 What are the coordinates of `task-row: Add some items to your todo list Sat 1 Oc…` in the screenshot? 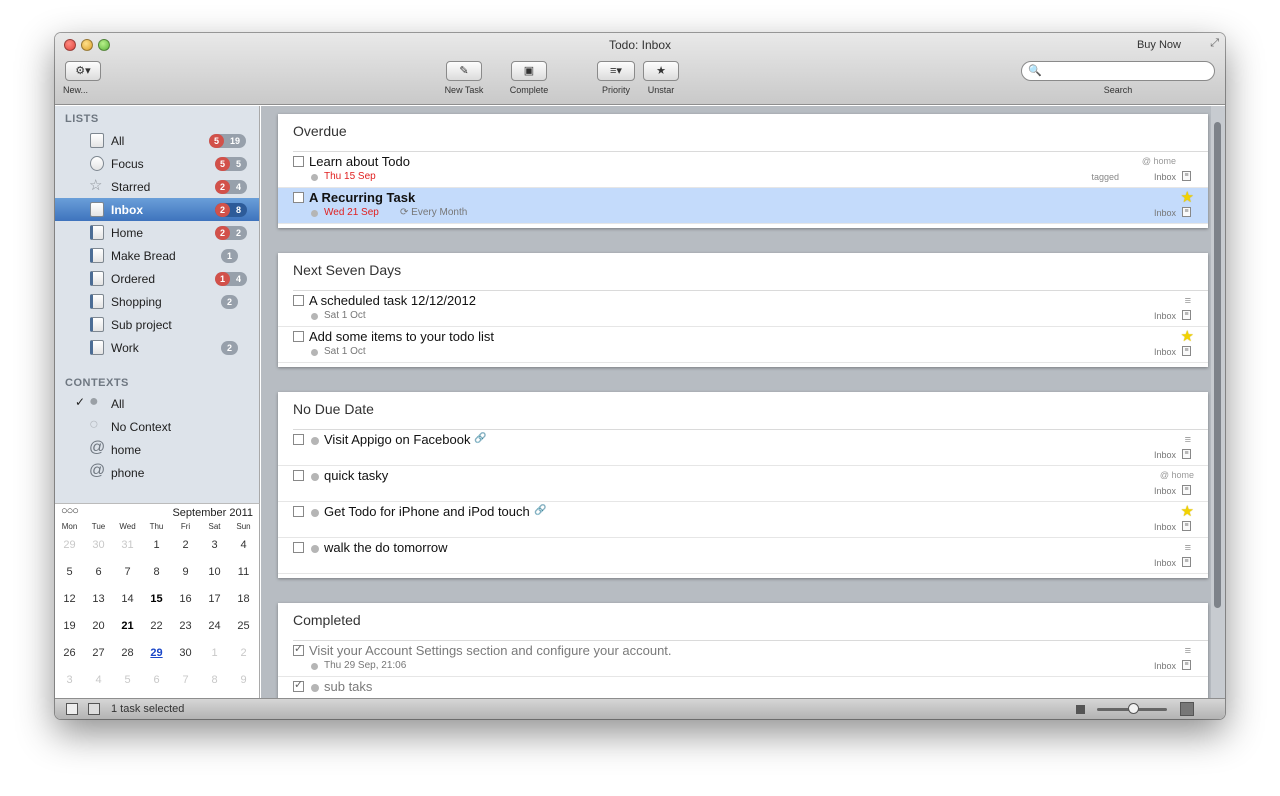 It's located at (743, 345).